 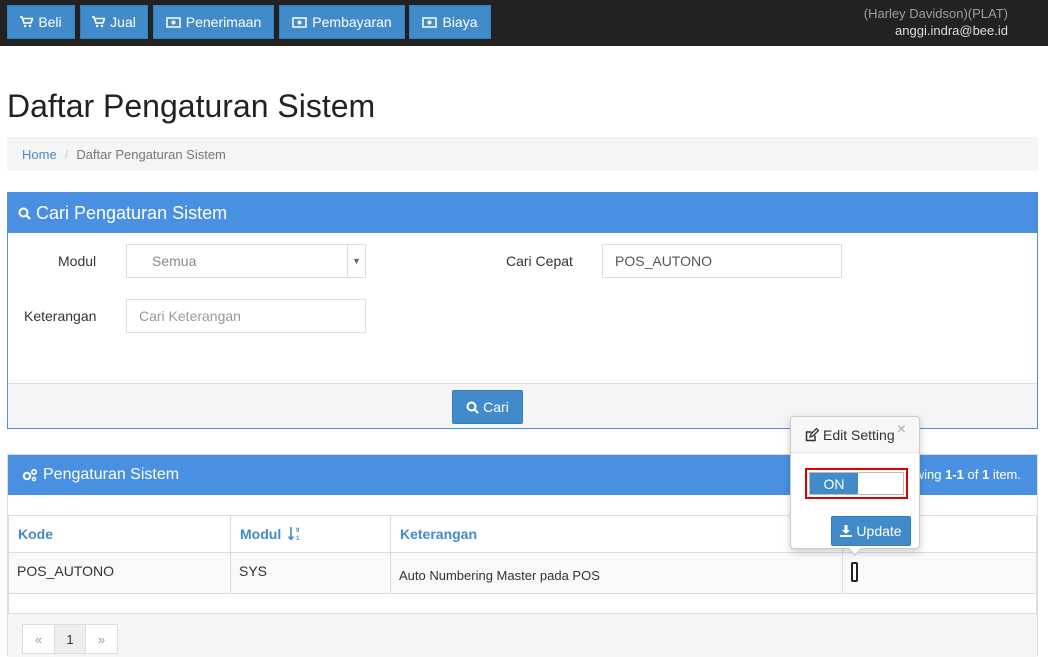 What do you see at coordinates (310, 534) in the screenshot?
I see `column-header-modul: Modul 91` at bounding box center [310, 534].